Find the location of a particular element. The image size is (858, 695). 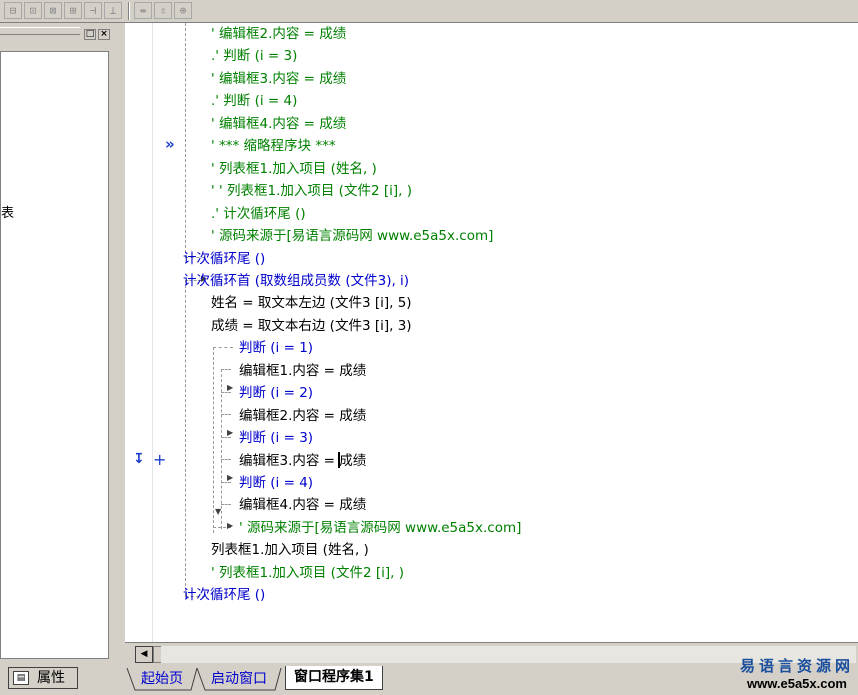

code-line: .' 计次循环尾 () is located at coordinates (258, 214).